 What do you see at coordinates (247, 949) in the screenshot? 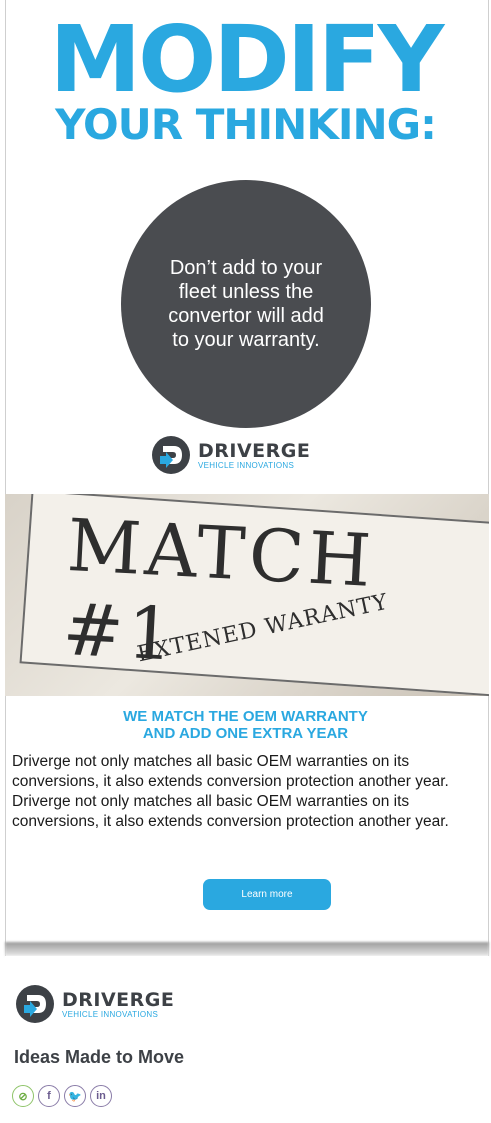
I see `section-divider-shadow` at bounding box center [247, 949].